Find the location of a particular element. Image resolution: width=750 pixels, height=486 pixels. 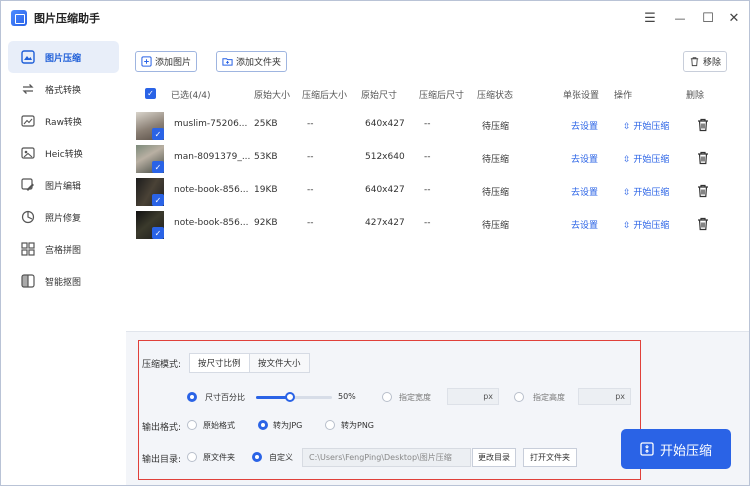

original-dim: 427x427 is located at coordinates (385, 223).